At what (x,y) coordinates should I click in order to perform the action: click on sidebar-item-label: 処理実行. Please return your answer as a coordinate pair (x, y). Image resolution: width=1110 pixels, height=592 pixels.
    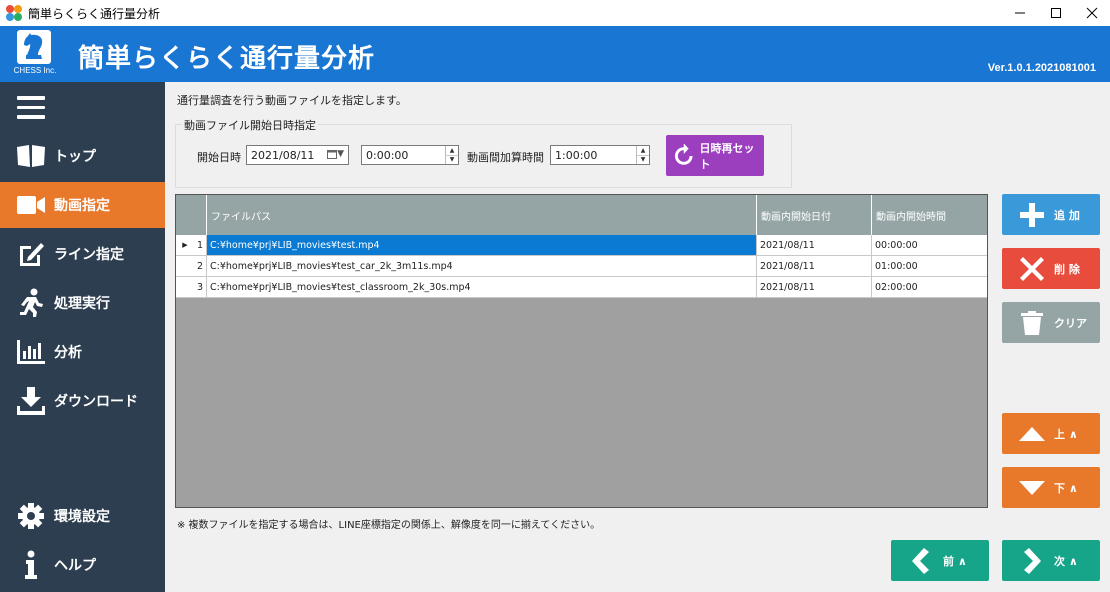
    Looking at the image, I should click on (82, 304).